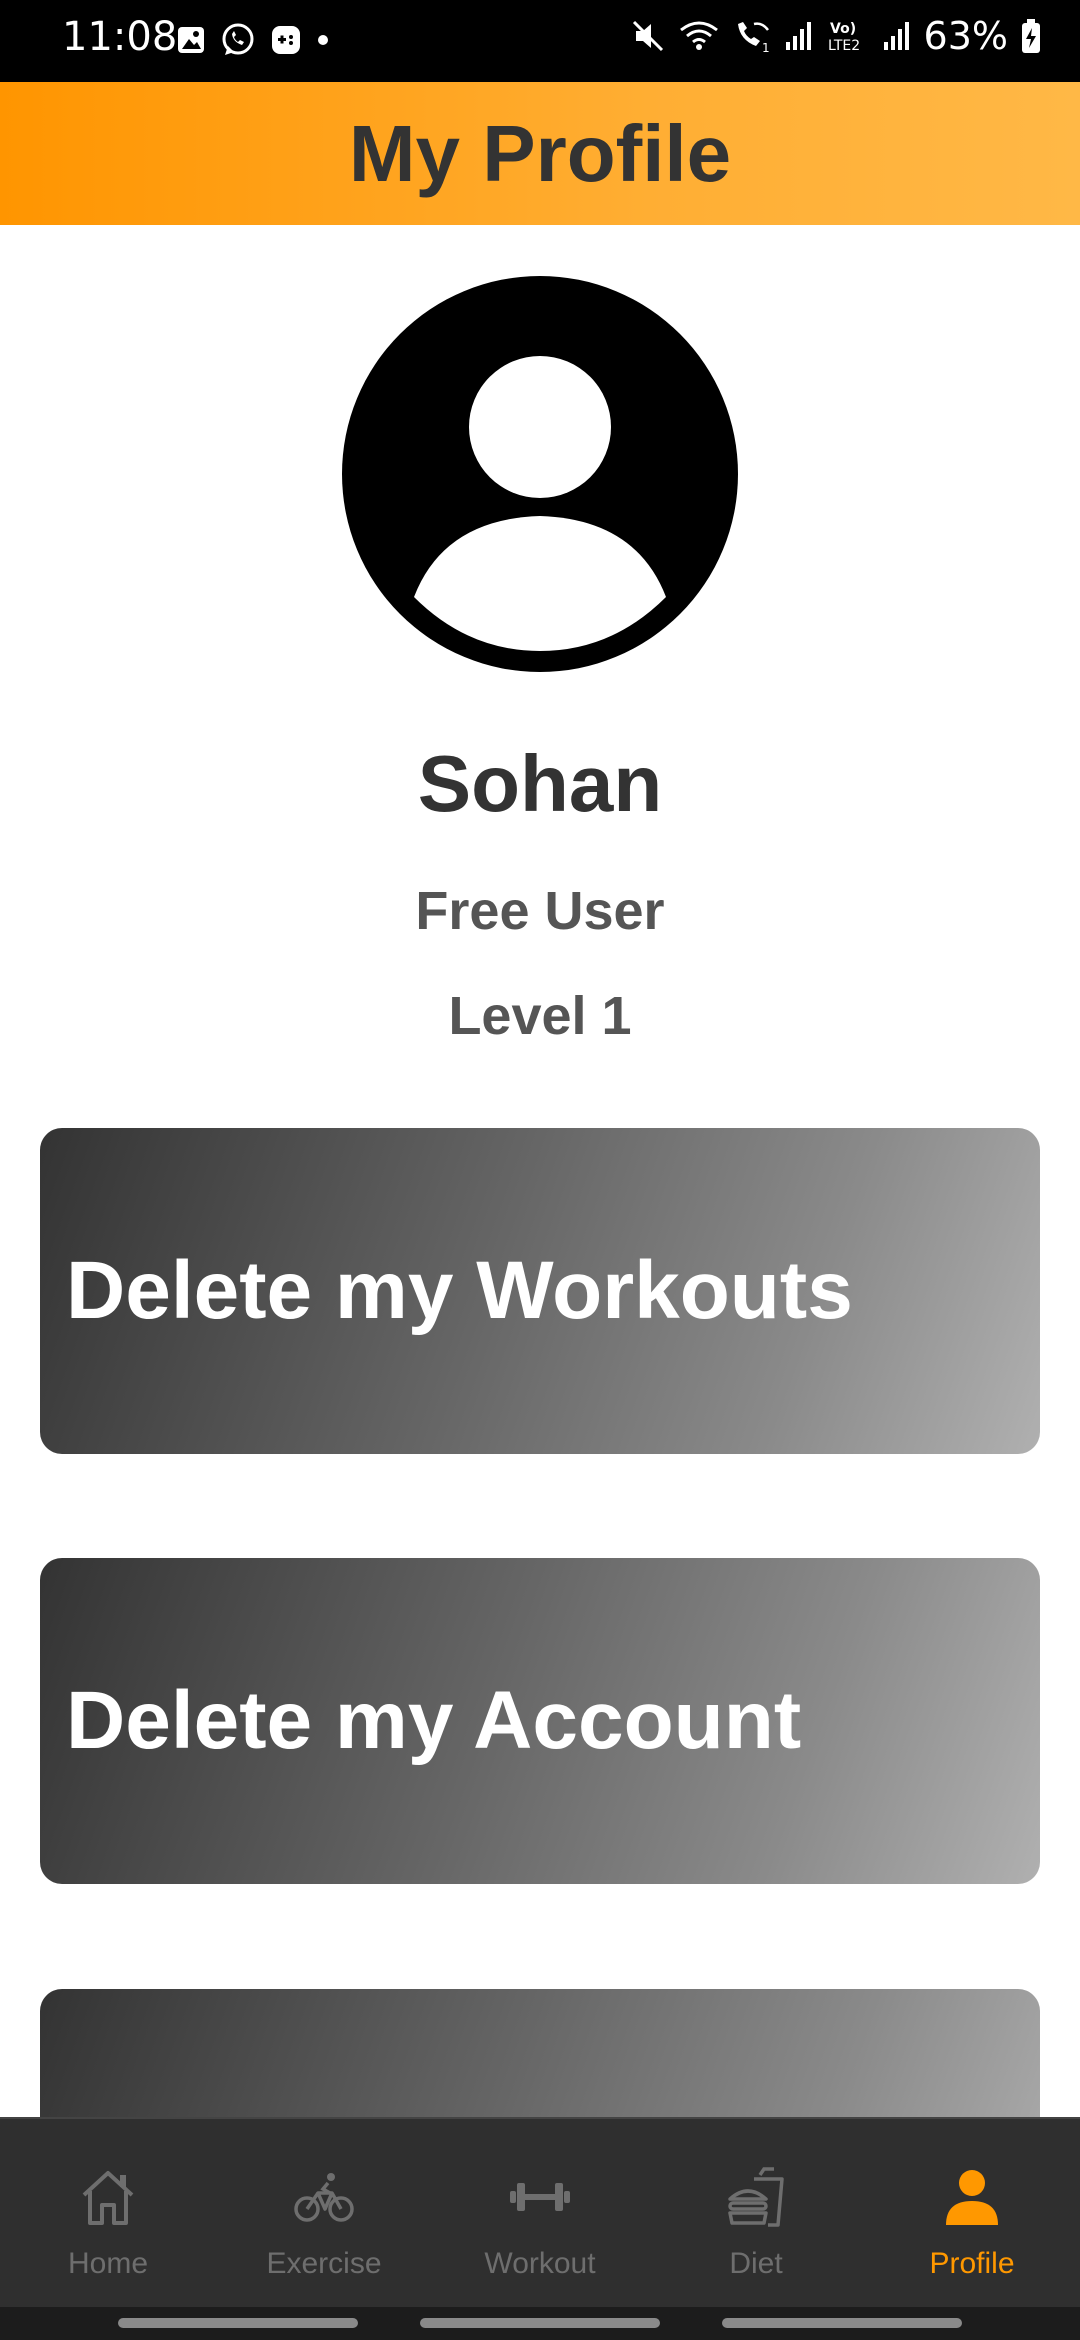 The width and height of the screenshot is (1080, 2340). I want to click on bottom-navigation: Home Exercise Workout Diet Profile, so click(540, 2212).